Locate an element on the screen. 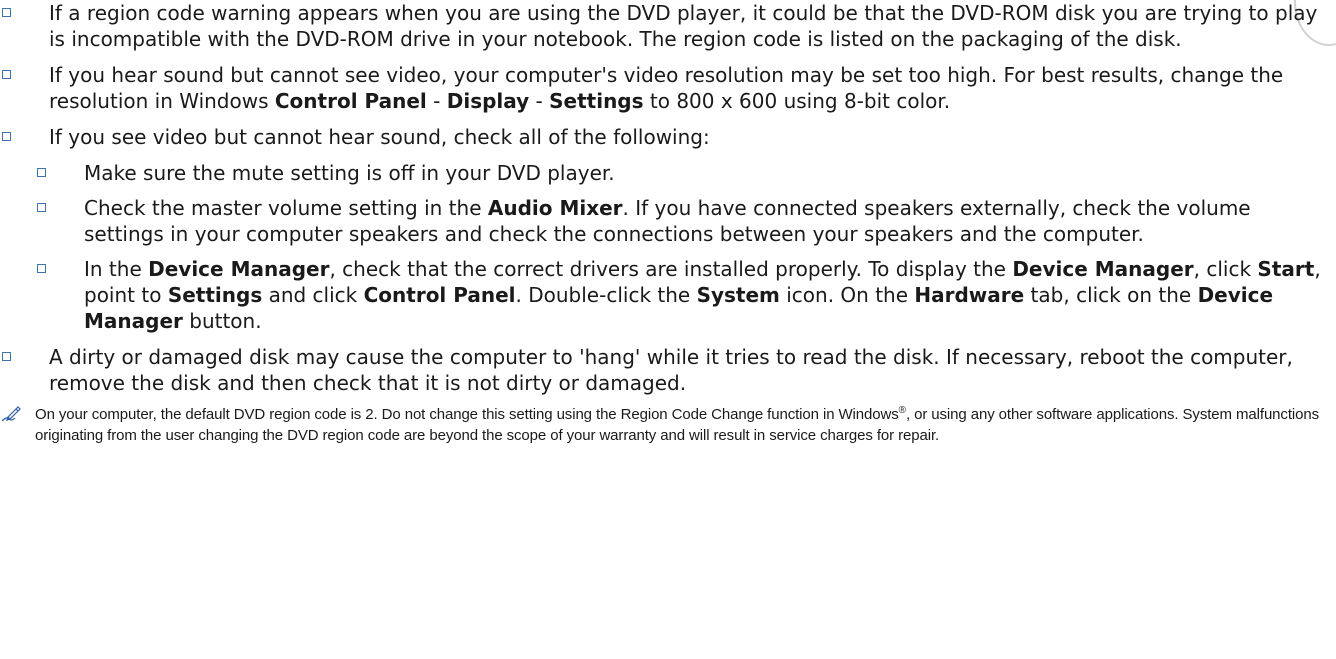 Image resolution: width=1336 pixels, height=659 pixels. sub-list-item-text: and click is located at coordinates (313, 295).